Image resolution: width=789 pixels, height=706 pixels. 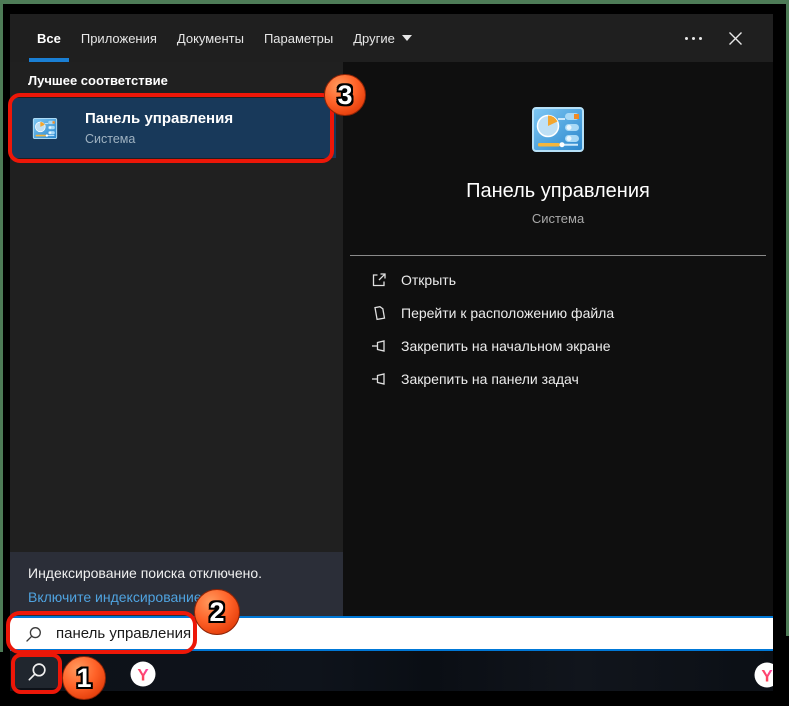 I want to click on action-pin-to-start: Закрепить на начальном экране, so click(x=571, y=345).